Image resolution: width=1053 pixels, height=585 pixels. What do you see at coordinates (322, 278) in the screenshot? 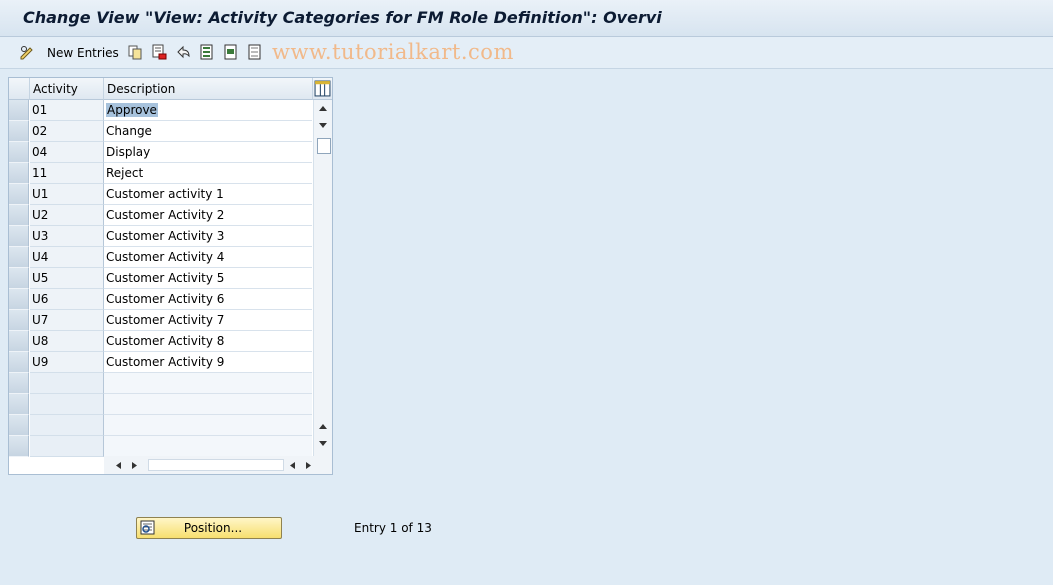
I see `vertical-scrollbar` at bounding box center [322, 278].